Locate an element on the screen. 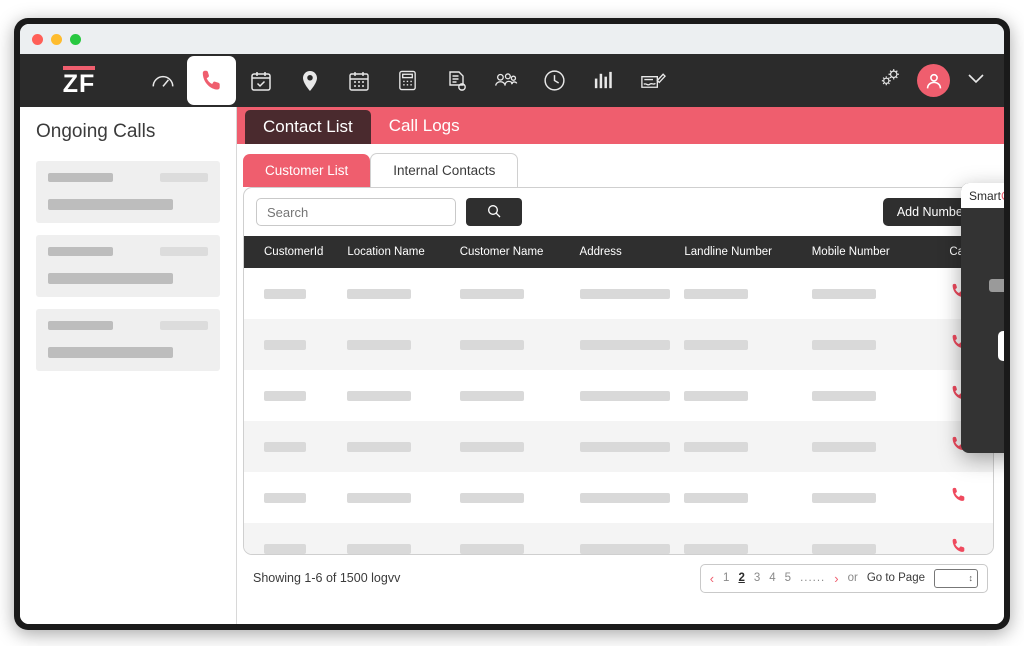 This screenshot has width=1024, height=646. pagination-or-label: or is located at coordinates (852, 578).